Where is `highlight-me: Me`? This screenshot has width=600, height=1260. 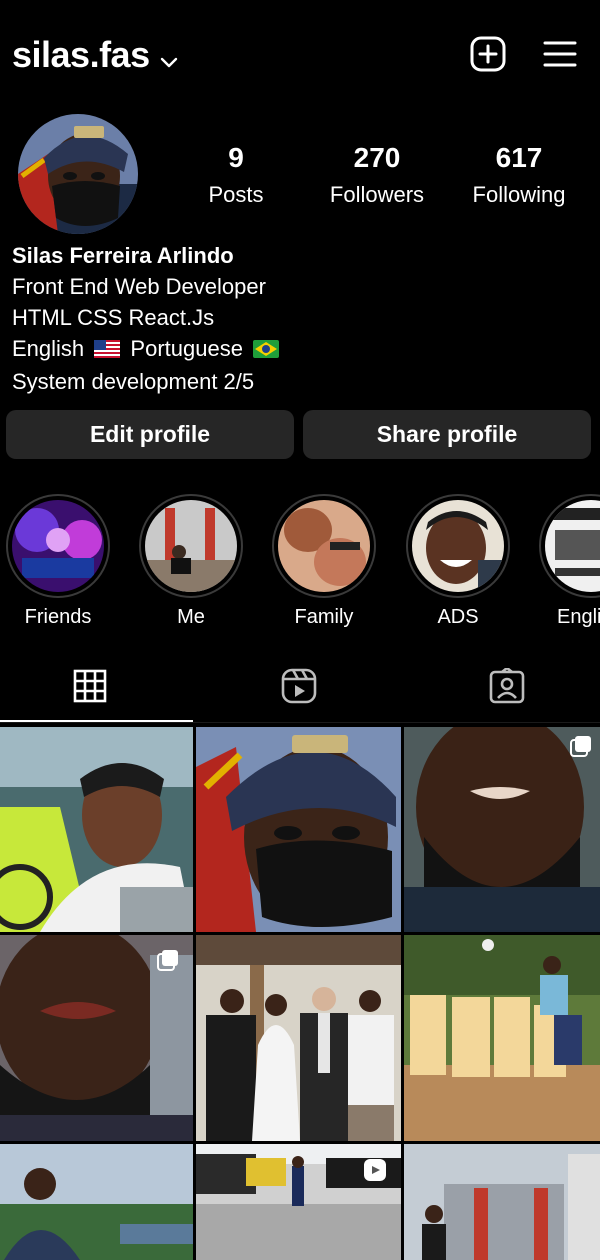 highlight-me: Me is located at coordinates (191, 561).